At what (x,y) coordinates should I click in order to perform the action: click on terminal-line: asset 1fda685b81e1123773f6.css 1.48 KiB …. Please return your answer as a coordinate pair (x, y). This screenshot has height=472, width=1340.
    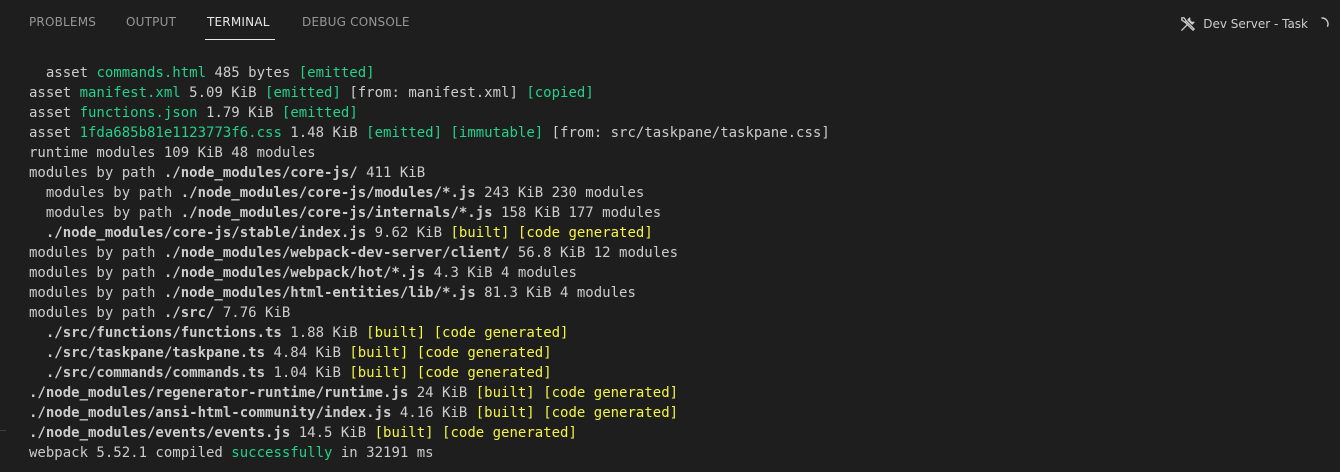
    Looking at the image, I should click on (674, 133).